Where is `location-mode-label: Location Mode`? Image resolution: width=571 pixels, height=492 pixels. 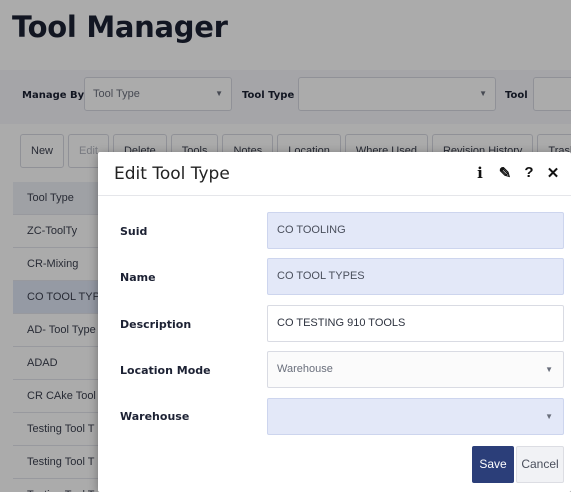
location-mode-label: Location Mode is located at coordinates (165, 370).